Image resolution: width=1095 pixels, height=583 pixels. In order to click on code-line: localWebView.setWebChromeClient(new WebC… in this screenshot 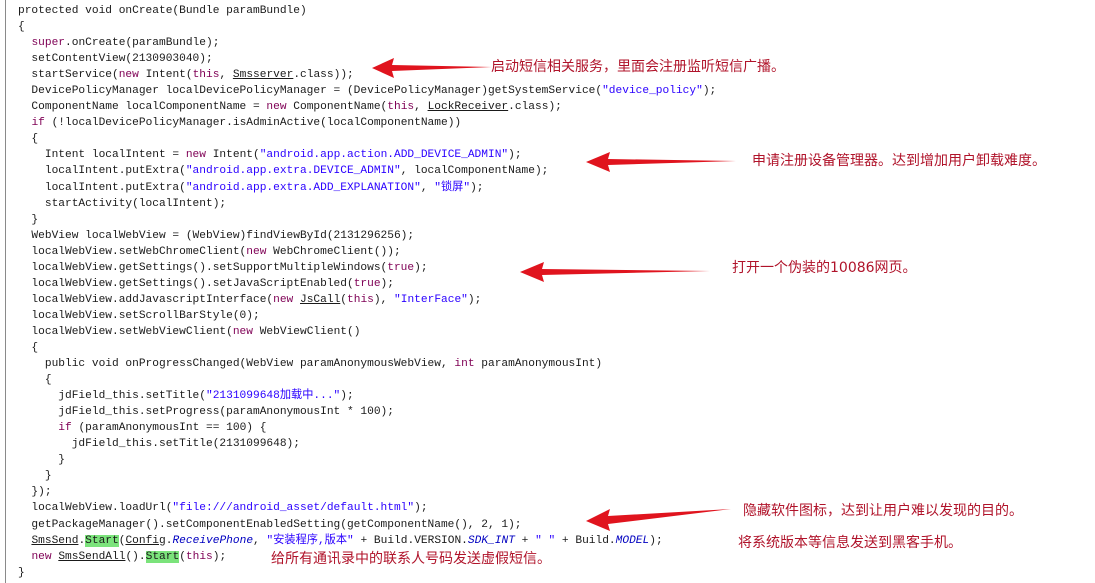, I will do `click(209, 251)`.